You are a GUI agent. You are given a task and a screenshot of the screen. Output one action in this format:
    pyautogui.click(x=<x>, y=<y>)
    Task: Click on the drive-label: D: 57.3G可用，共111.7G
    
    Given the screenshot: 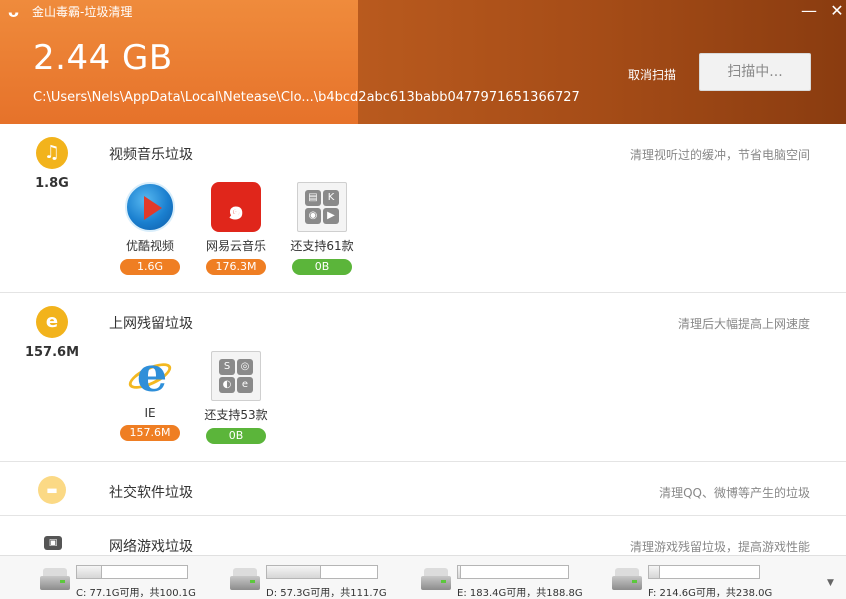 What is the action you would take?
    pyautogui.click(x=326, y=593)
    